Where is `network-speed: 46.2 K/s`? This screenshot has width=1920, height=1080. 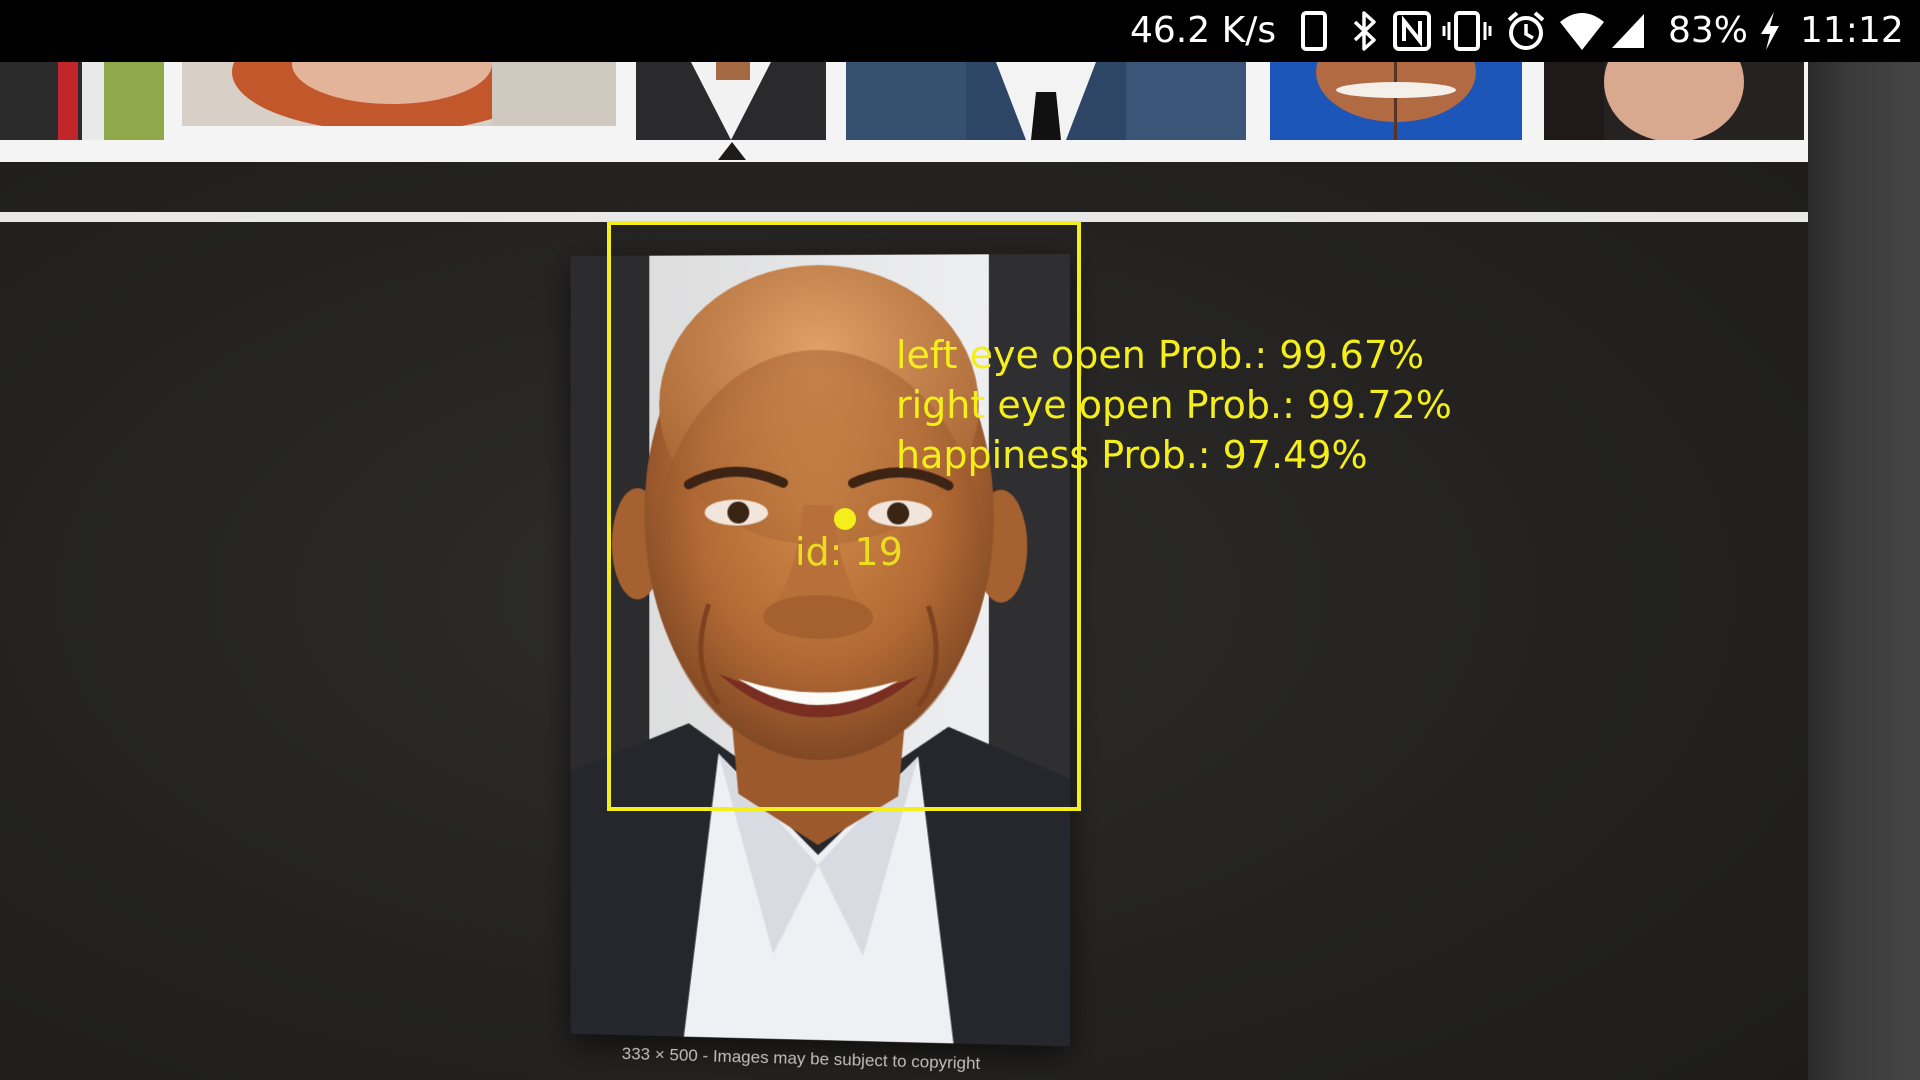
network-speed: 46.2 K/s is located at coordinates (1203, 30).